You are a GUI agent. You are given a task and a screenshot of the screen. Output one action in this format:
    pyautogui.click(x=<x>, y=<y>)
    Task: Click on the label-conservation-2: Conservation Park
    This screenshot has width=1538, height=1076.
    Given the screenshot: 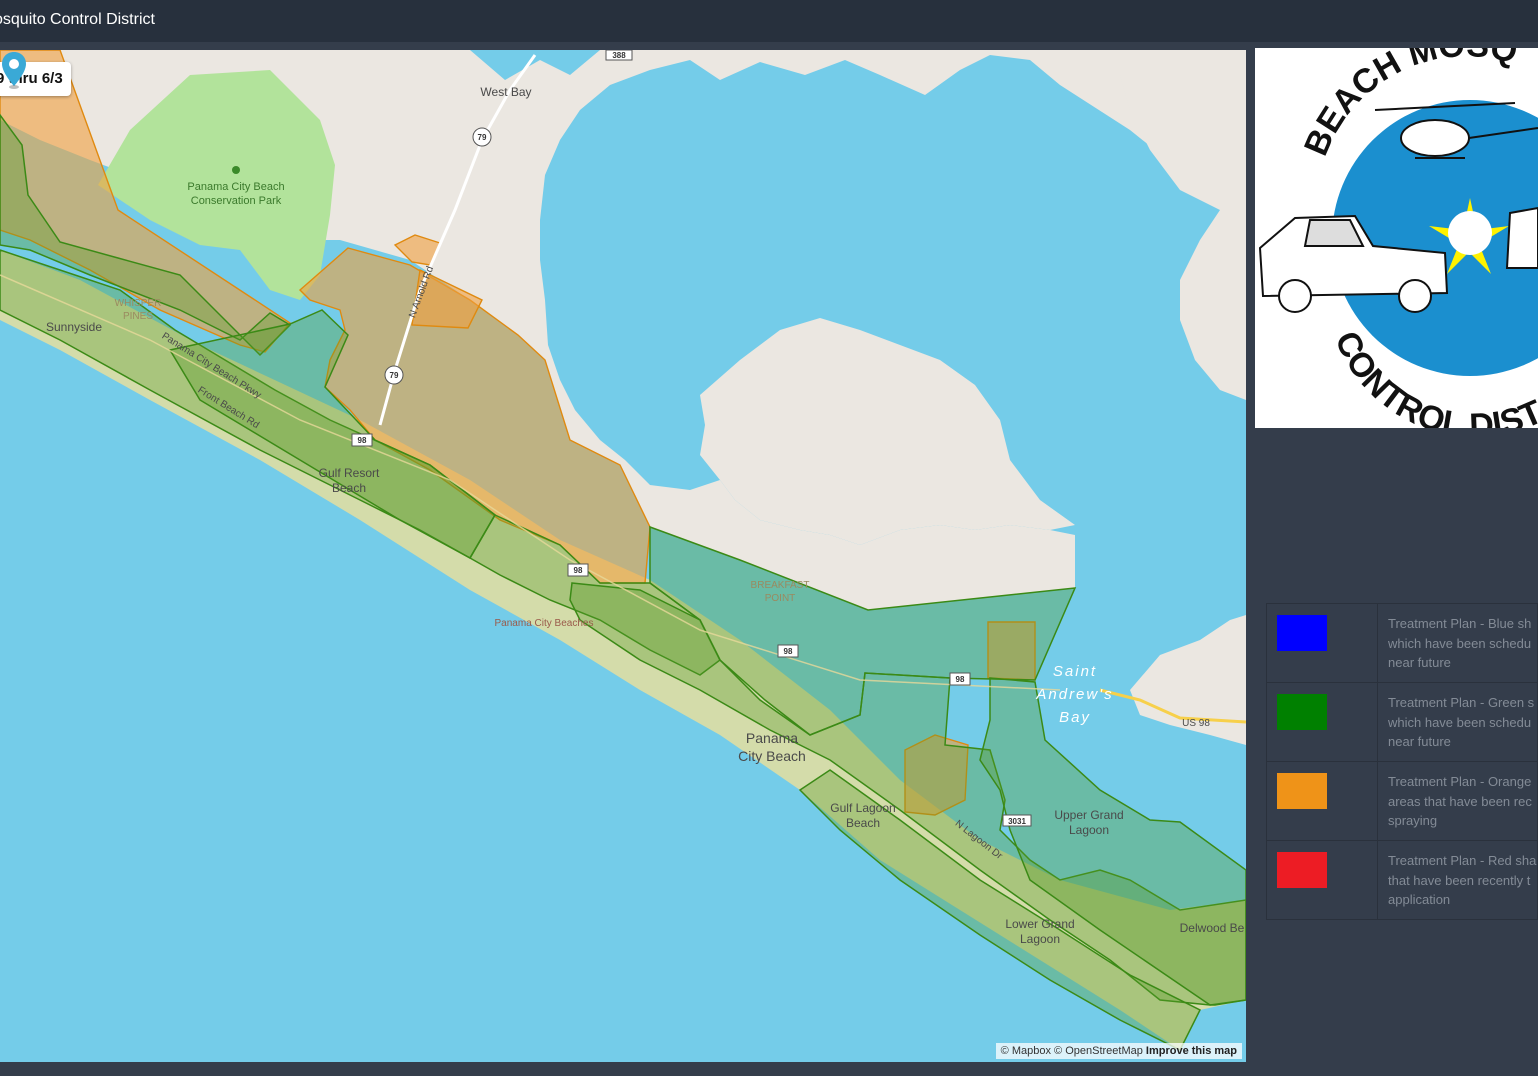 What is the action you would take?
    pyautogui.click(x=236, y=201)
    